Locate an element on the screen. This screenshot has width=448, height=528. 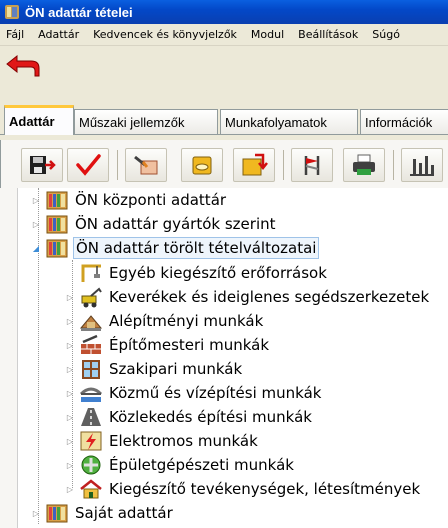
download-to-box-button is located at coordinates (254, 165).